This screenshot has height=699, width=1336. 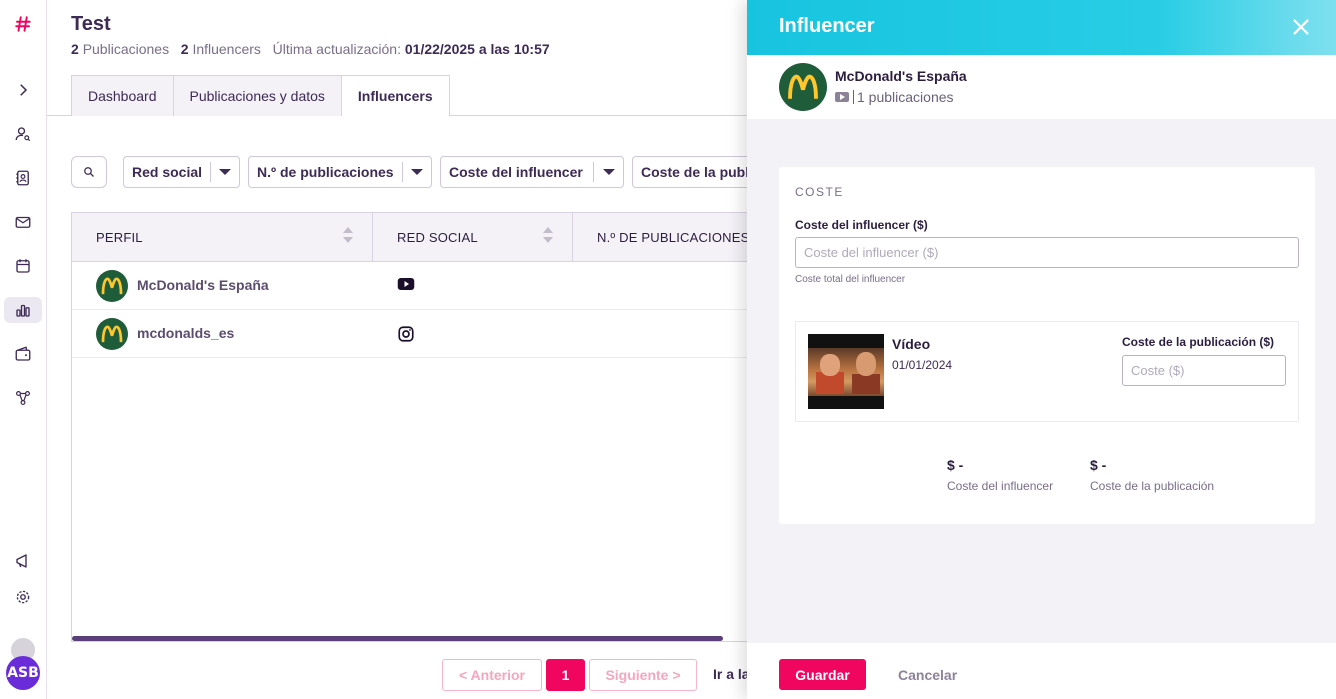 What do you see at coordinates (23, 354) in the screenshot?
I see `wallet-icon` at bounding box center [23, 354].